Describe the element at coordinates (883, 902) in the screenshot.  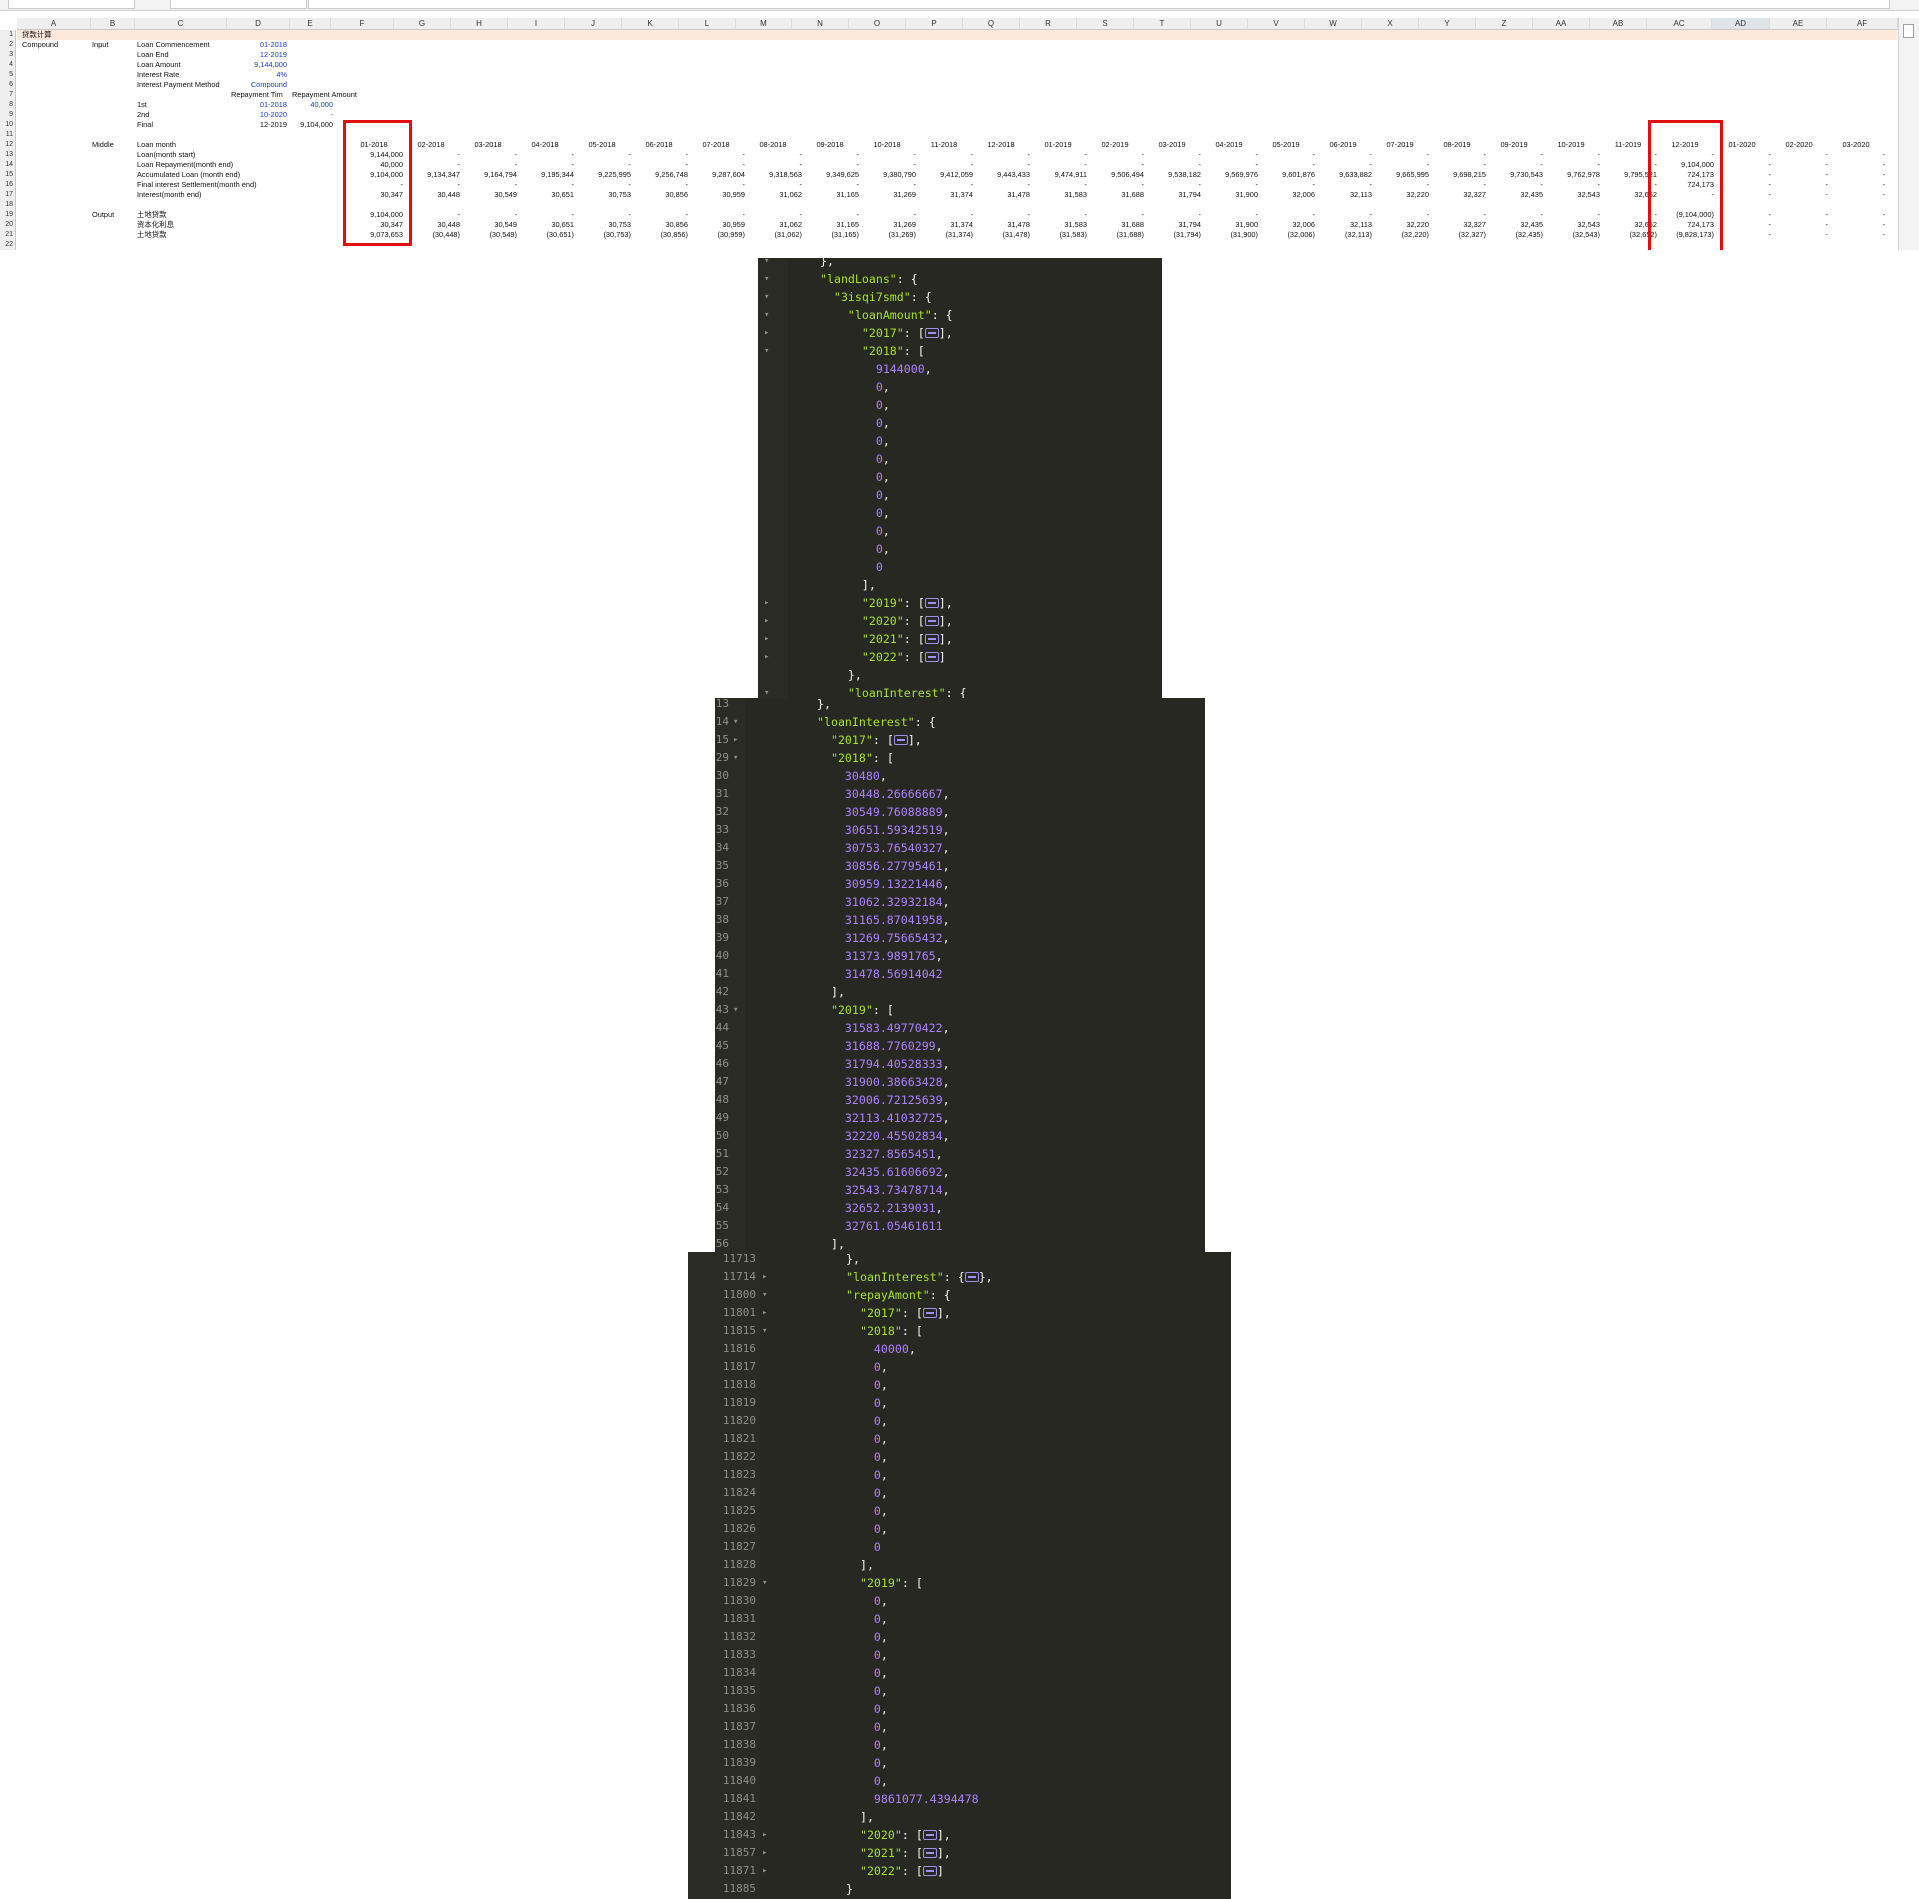
I see `code-line: 31062.32932184,` at that location.